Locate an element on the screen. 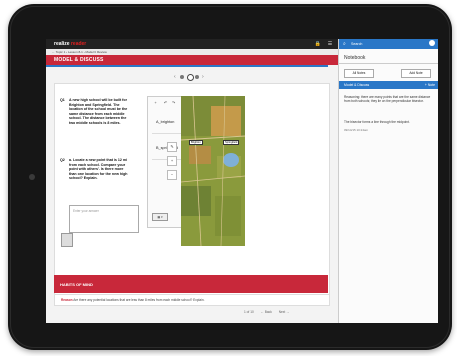  prev-arrow-icon: ‹ is located at coordinates (175, 77).